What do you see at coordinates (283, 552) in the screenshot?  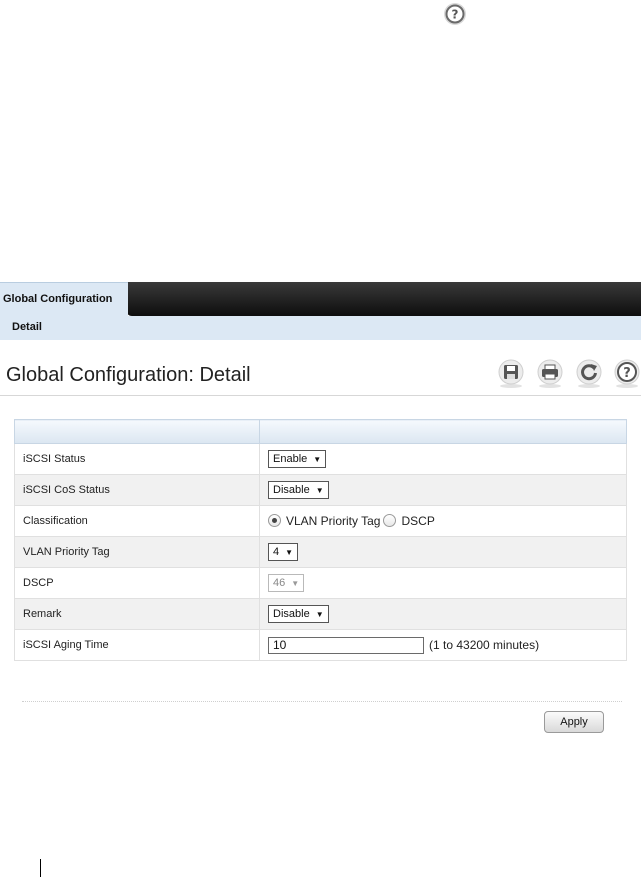 I see `vlan-priority-tag-select: 4 ▼` at bounding box center [283, 552].